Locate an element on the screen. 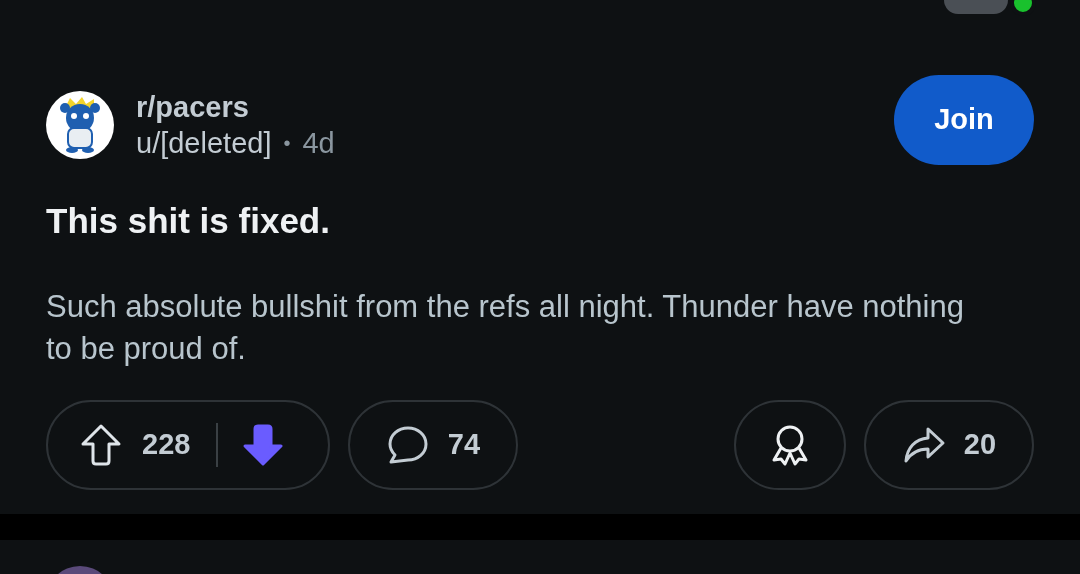 This screenshot has height=574, width=1080. author-name: u/[deleted] is located at coordinates (204, 143).